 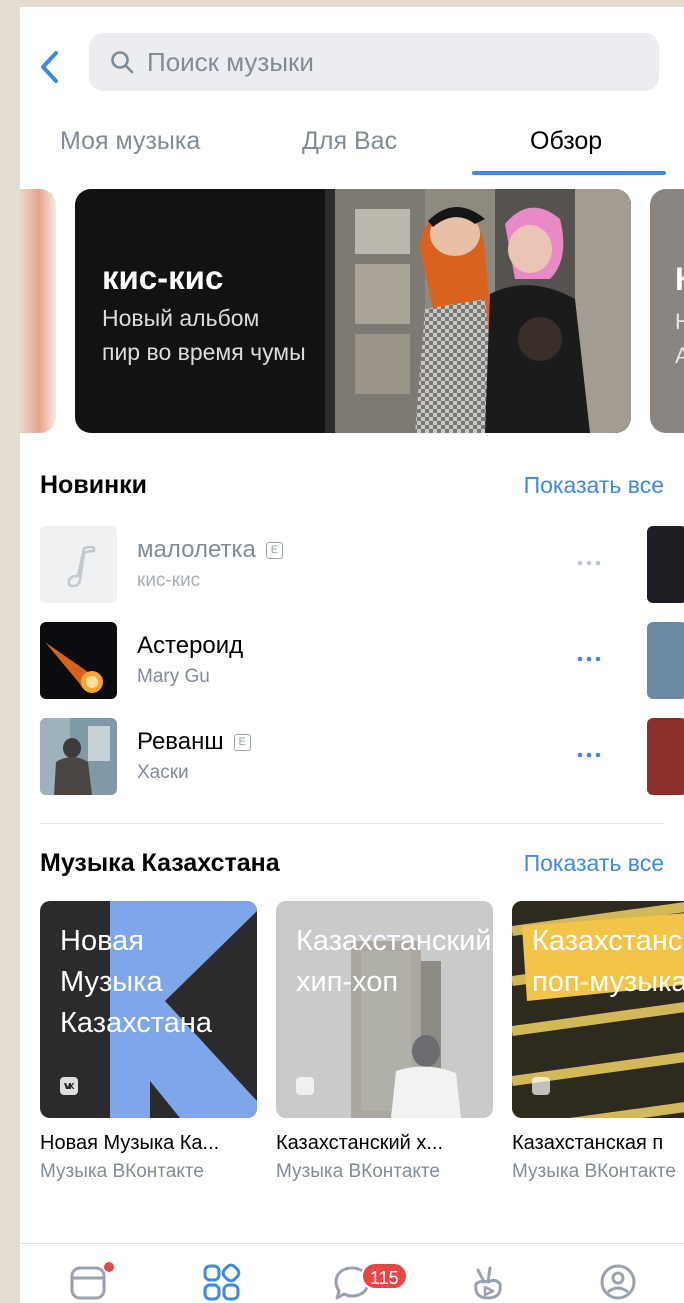 I want to click on banner-next-sub2: А, so click(x=679, y=355).